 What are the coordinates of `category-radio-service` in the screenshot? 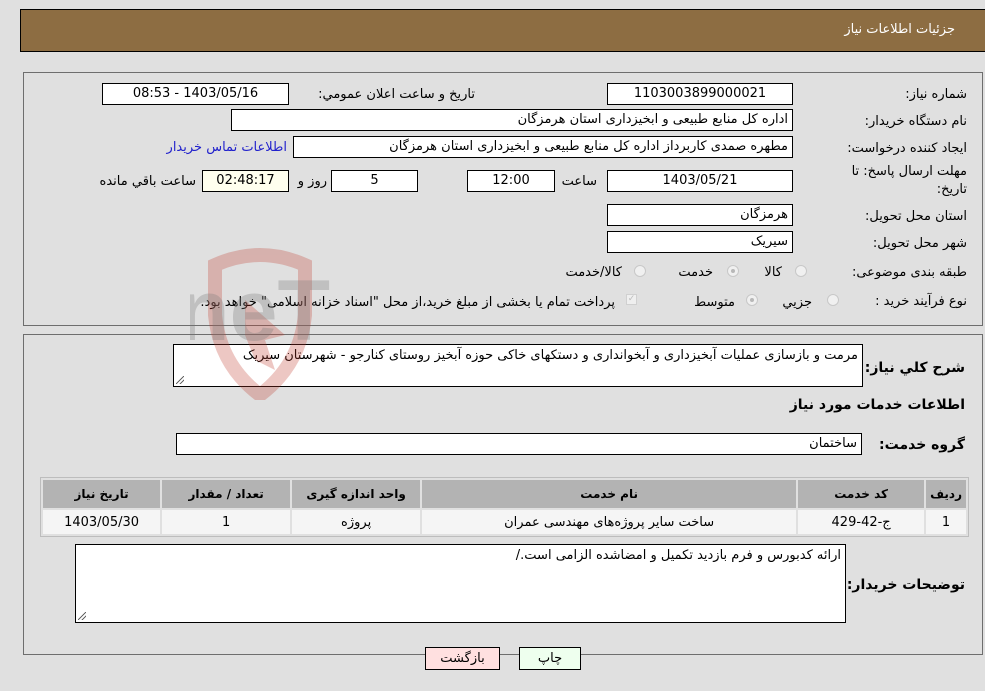 It's located at (733, 271).